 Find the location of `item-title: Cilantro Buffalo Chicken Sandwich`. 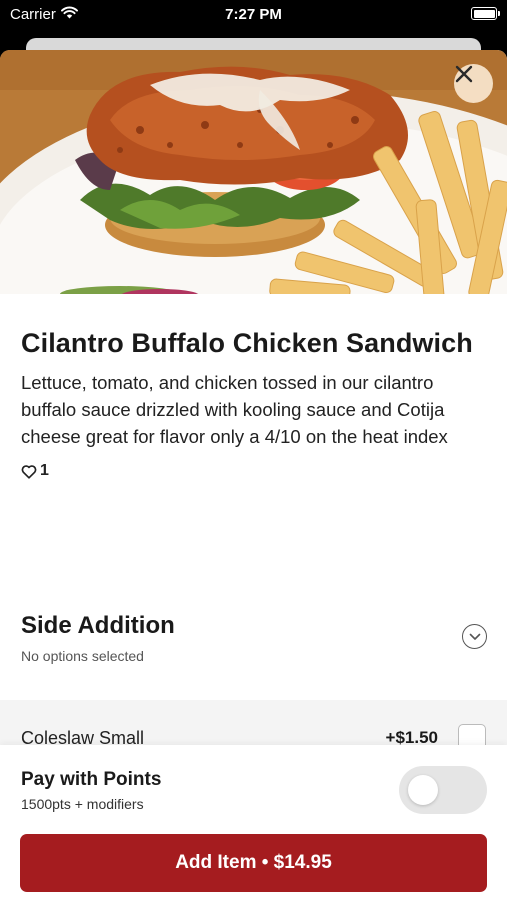

item-title: Cilantro Buffalo Chicken Sandwich is located at coordinates (247, 343).